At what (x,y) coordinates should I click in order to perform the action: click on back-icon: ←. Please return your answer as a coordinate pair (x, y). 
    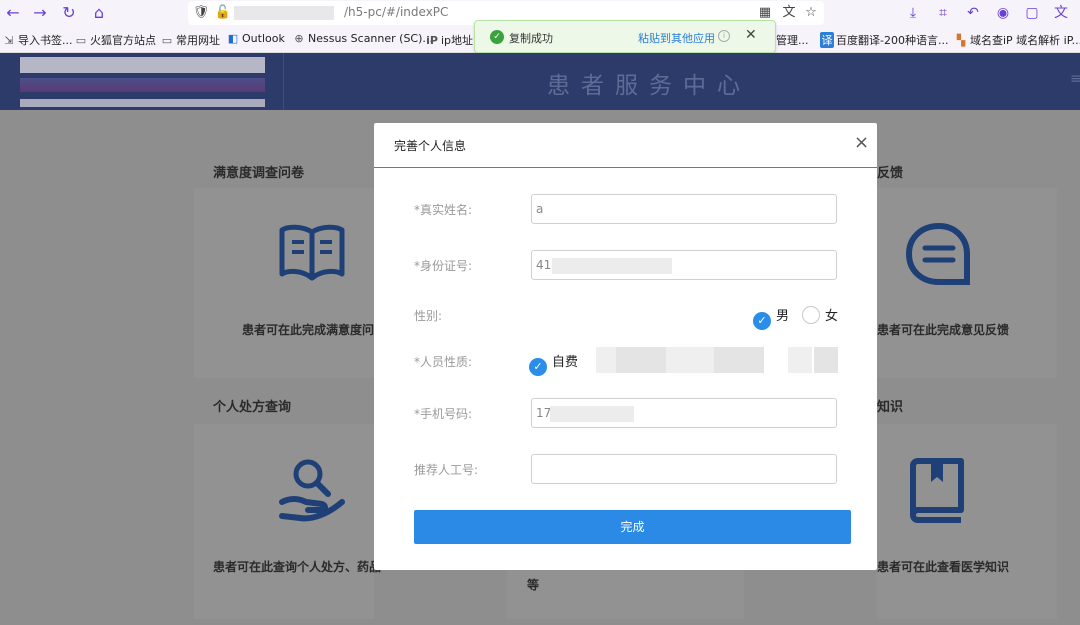
    Looking at the image, I should click on (13, 13).